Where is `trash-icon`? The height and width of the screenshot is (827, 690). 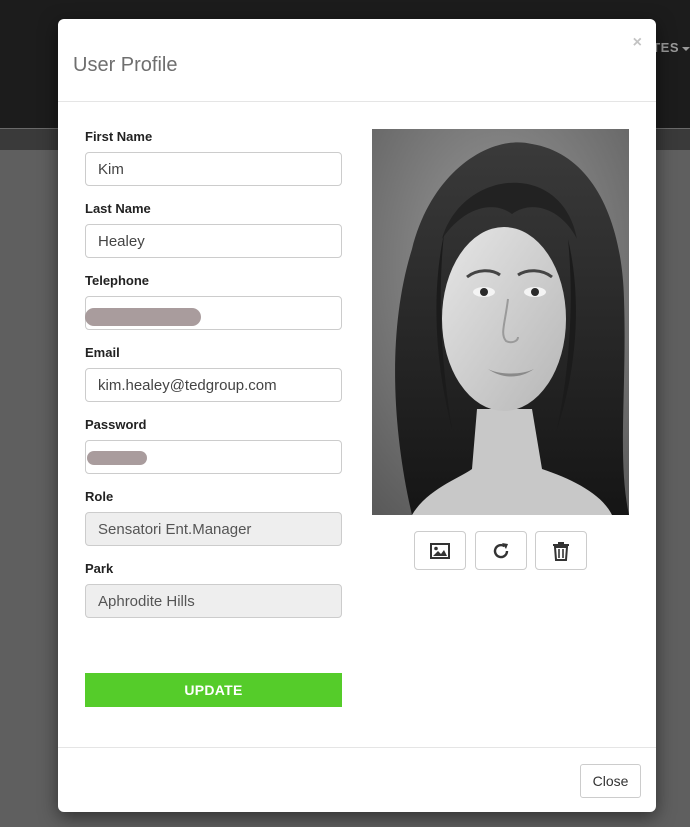
trash-icon is located at coordinates (561, 551).